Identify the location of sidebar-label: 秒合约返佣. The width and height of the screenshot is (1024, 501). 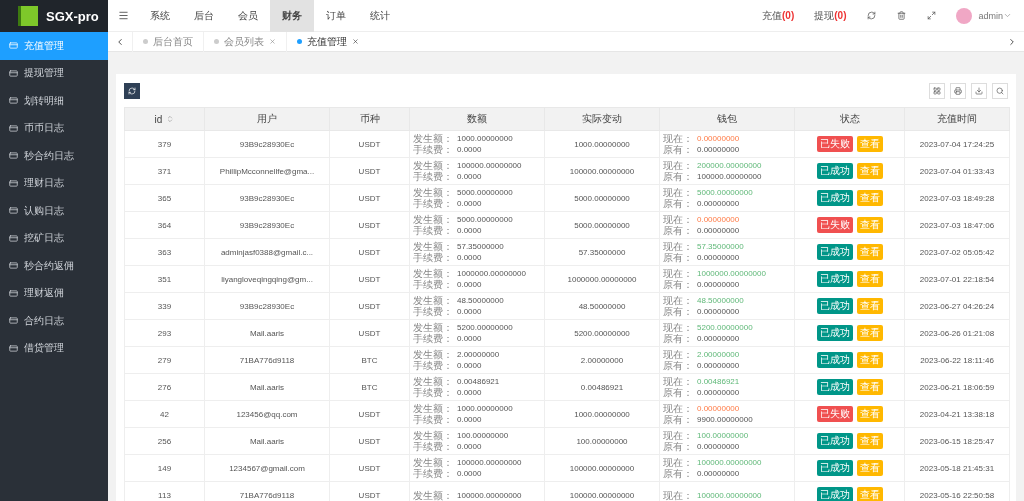
(49, 265).